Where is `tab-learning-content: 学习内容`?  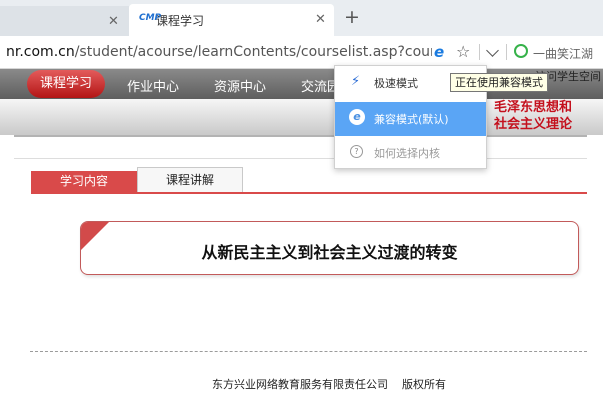 tab-learning-content: 学习内容 is located at coordinates (84, 181).